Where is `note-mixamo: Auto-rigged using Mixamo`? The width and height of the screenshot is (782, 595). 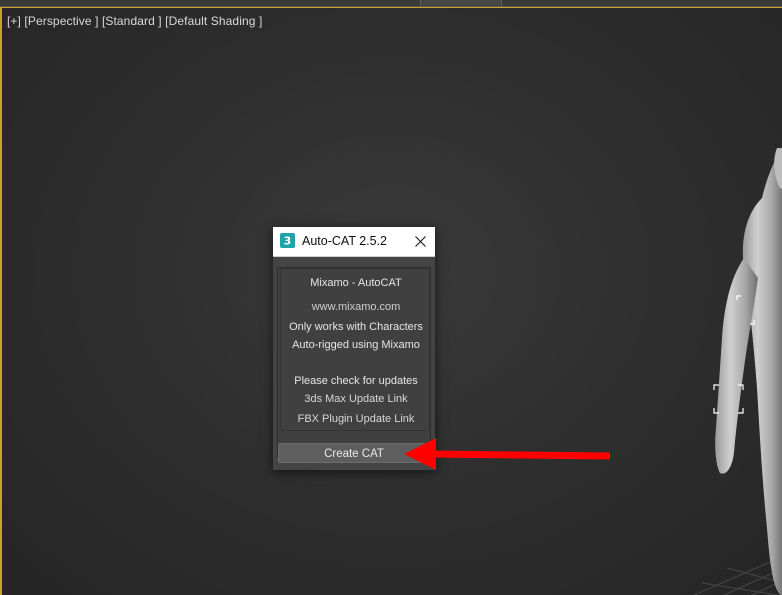
note-mixamo: Auto-rigged using Mixamo is located at coordinates (356, 345).